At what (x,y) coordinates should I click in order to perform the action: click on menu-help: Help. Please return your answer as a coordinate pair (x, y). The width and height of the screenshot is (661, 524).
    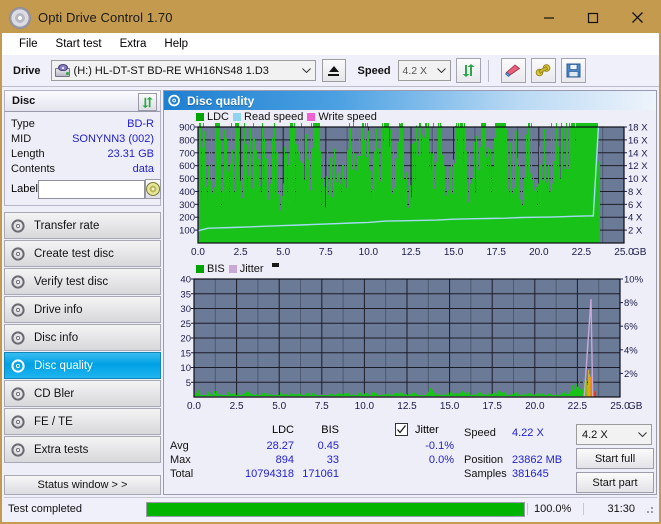
    Looking at the image, I should click on (176, 44).